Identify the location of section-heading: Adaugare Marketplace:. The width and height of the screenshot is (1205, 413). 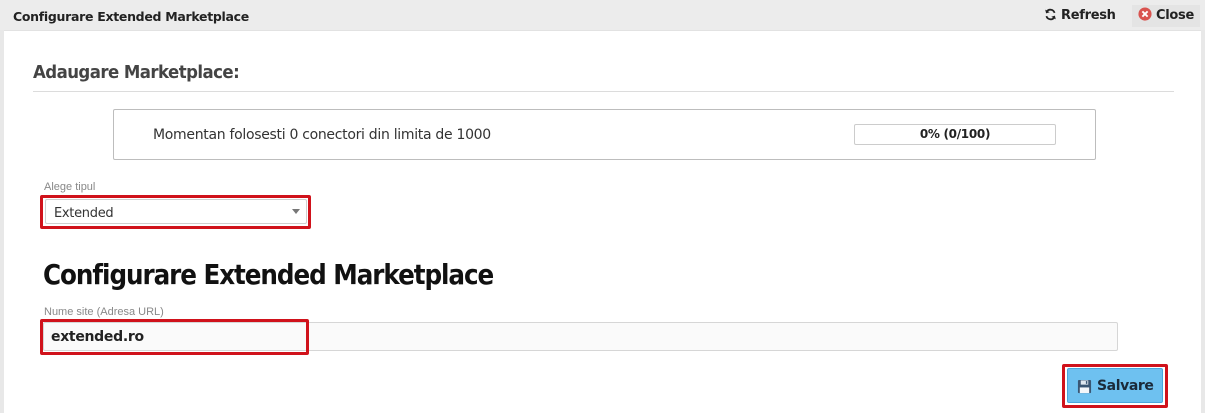
(136, 72).